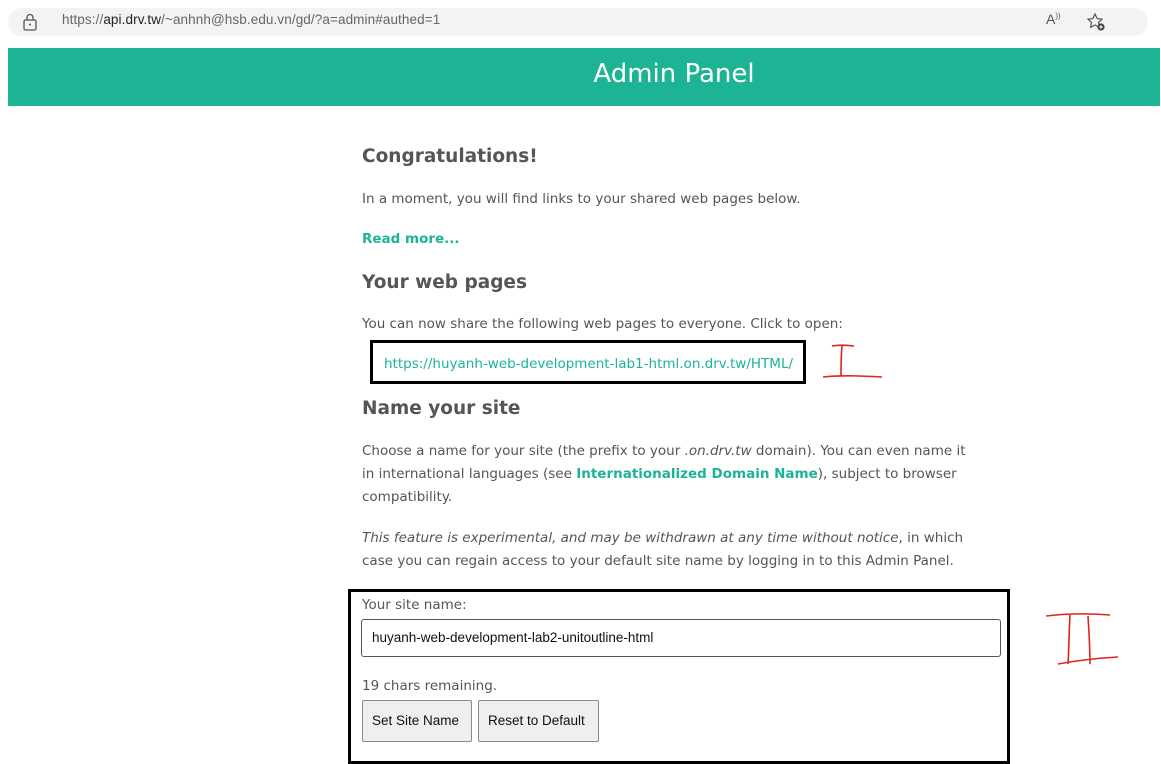  What do you see at coordinates (441, 408) in the screenshot?
I see `name-site-heading: Name your site` at bounding box center [441, 408].